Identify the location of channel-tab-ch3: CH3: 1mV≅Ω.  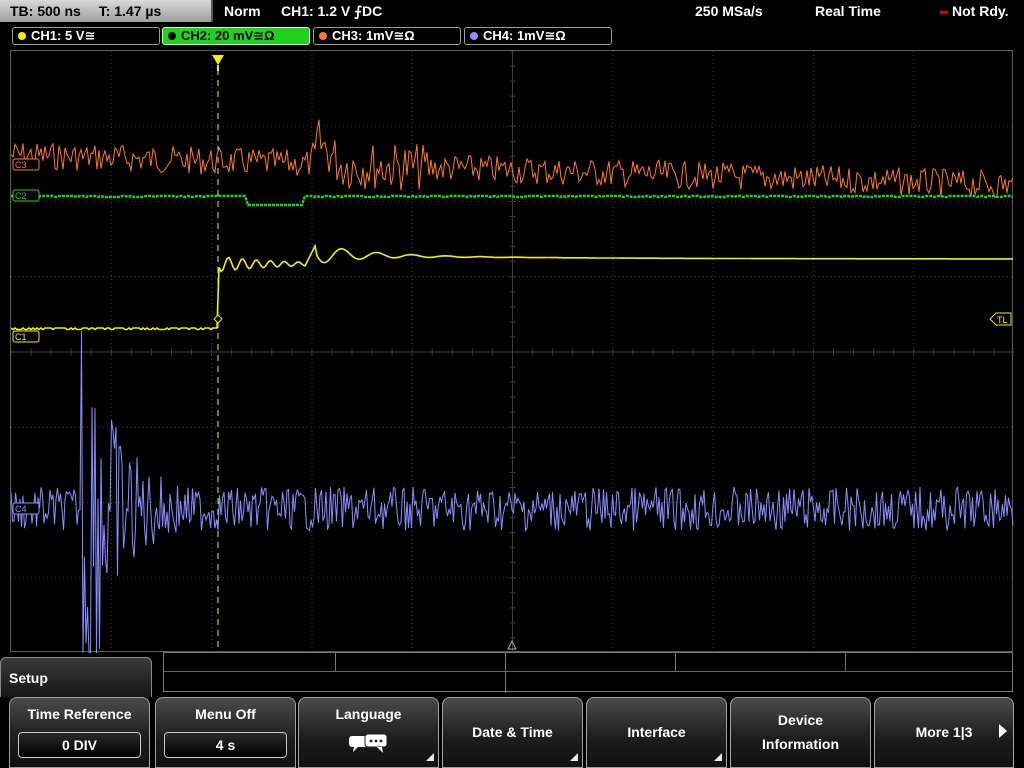
(387, 36).